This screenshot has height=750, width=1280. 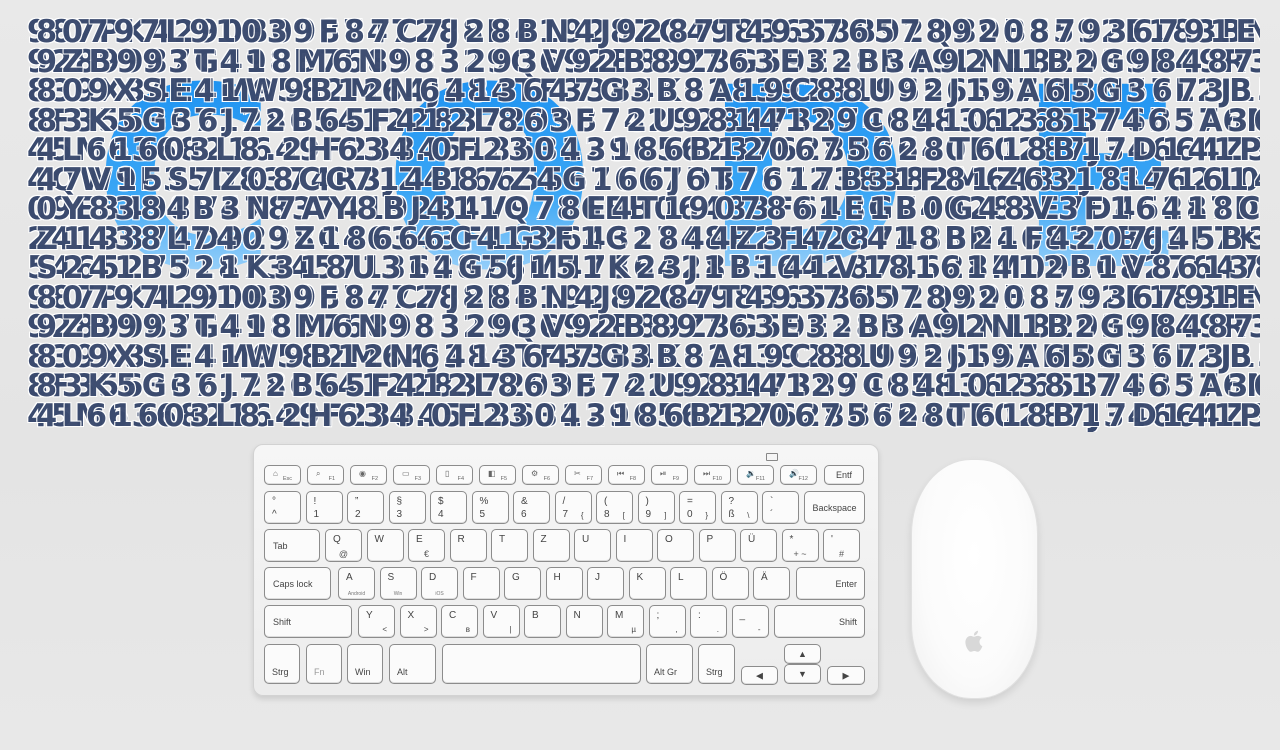 What do you see at coordinates (759, 675) in the screenshot?
I see `key-arrow-left: ◀` at bounding box center [759, 675].